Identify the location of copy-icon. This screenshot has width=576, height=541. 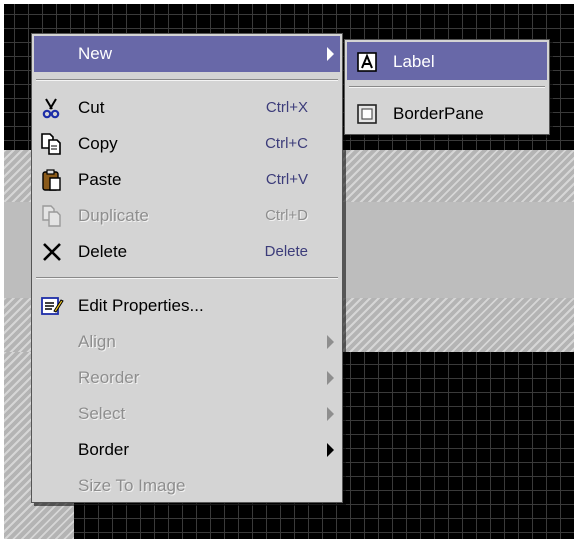
(51, 144).